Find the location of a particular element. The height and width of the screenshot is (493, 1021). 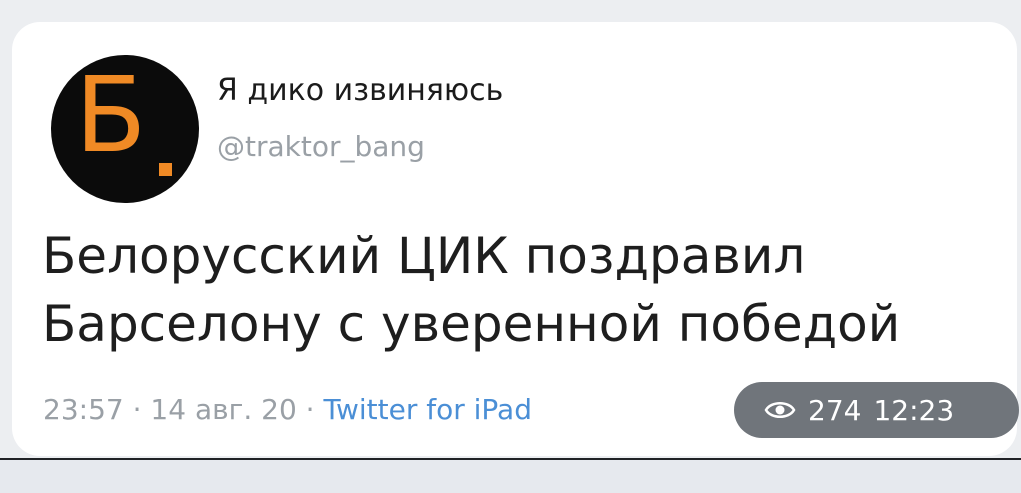

user-handle: @traktor_bang is located at coordinates (321, 146).